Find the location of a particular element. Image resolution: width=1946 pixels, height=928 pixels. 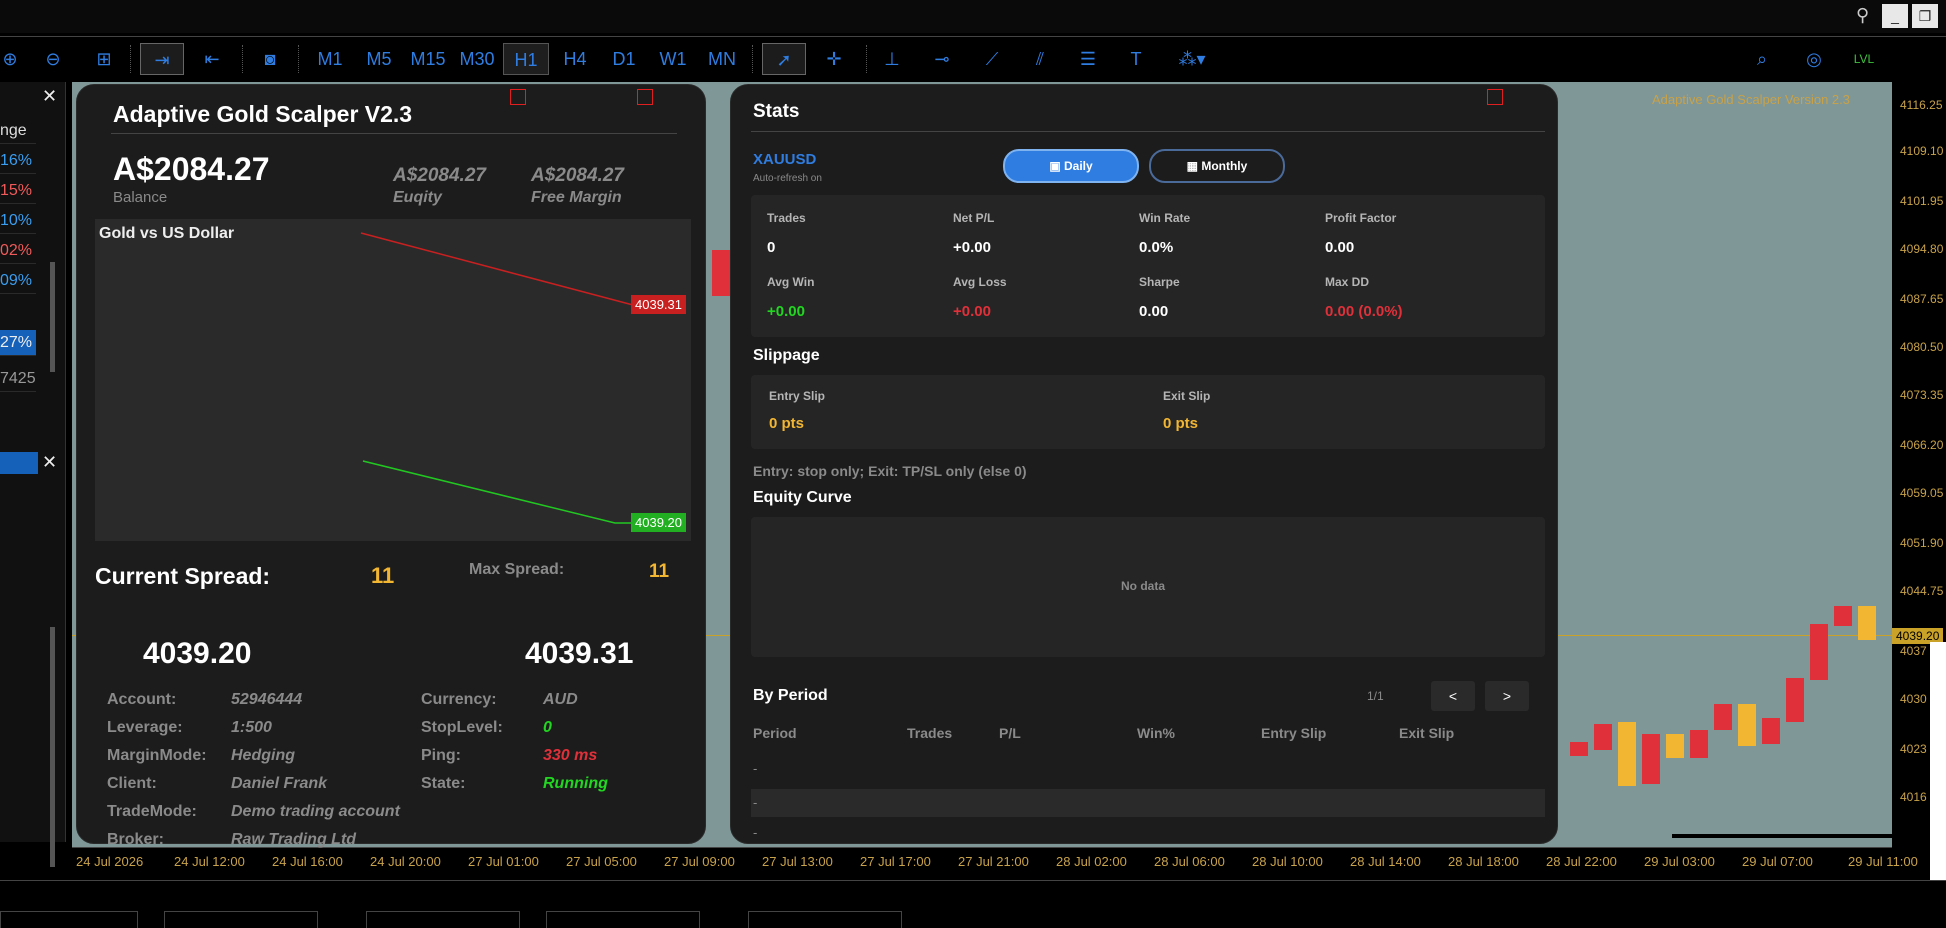

time-label: 24 Jul 2026 is located at coordinates (110, 861).